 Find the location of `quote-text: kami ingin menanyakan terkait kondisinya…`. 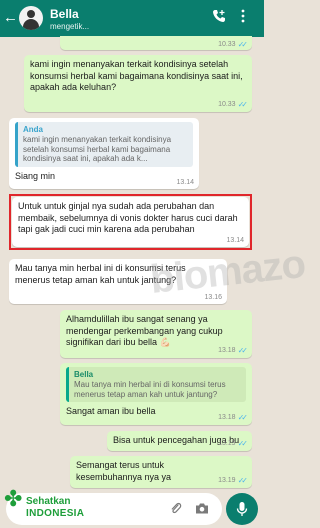

quote-text: kami ingin menanyakan terkait kondisinya… is located at coordinates (97, 149).